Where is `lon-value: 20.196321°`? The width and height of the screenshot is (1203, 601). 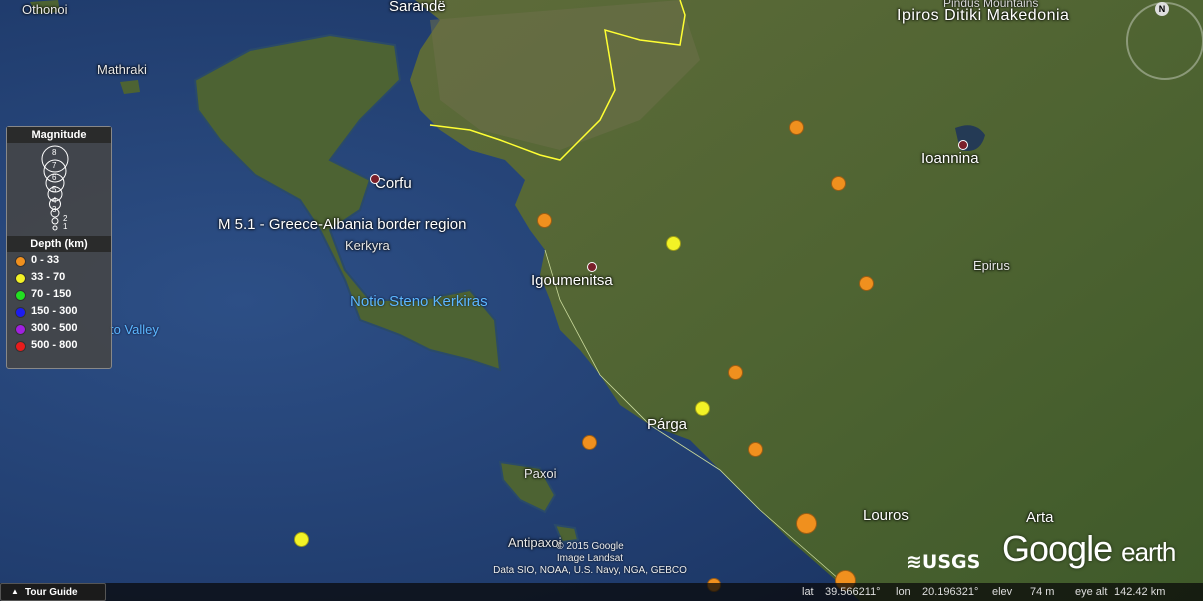
lon-value: 20.196321° is located at coordinates (950, 592).